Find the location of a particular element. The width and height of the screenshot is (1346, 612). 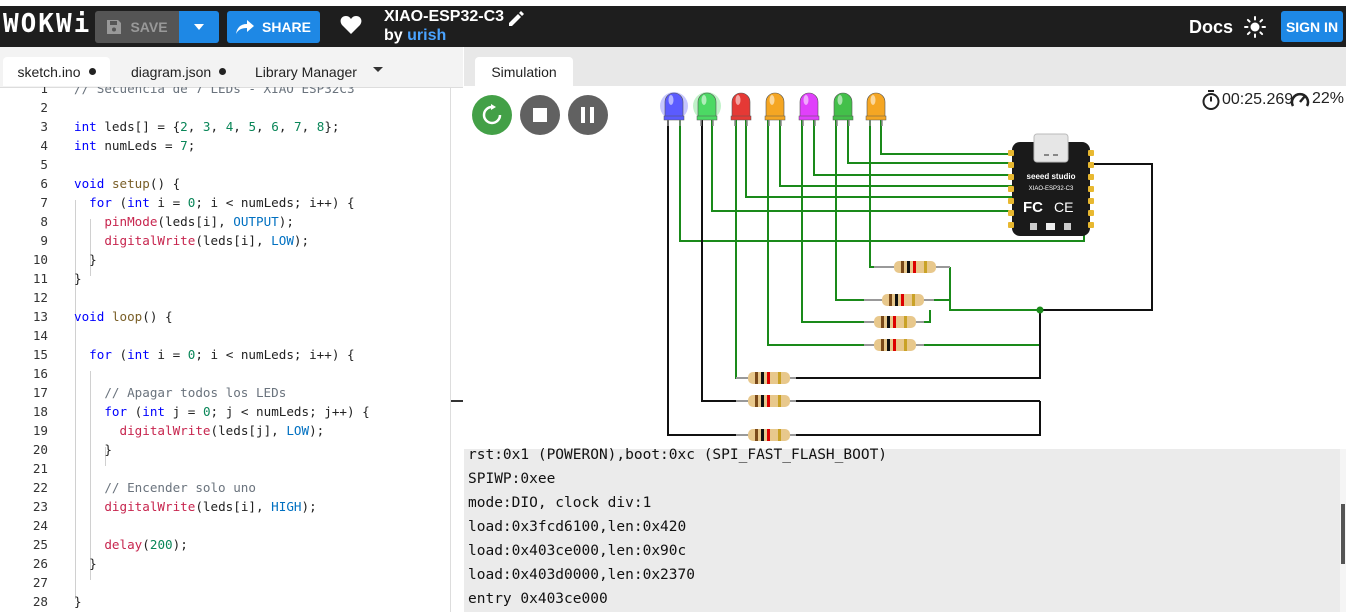

code-line: 22 // Encender solo uno is located at coordinates (225, 489).